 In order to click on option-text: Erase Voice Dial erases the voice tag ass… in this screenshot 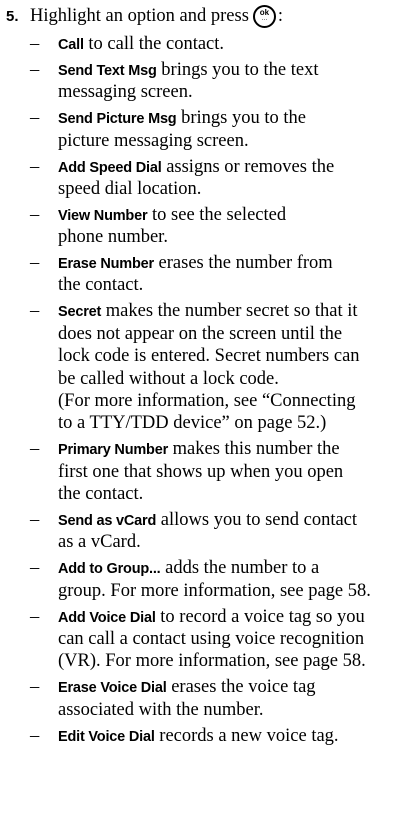, I will do `click(223, 698)`.